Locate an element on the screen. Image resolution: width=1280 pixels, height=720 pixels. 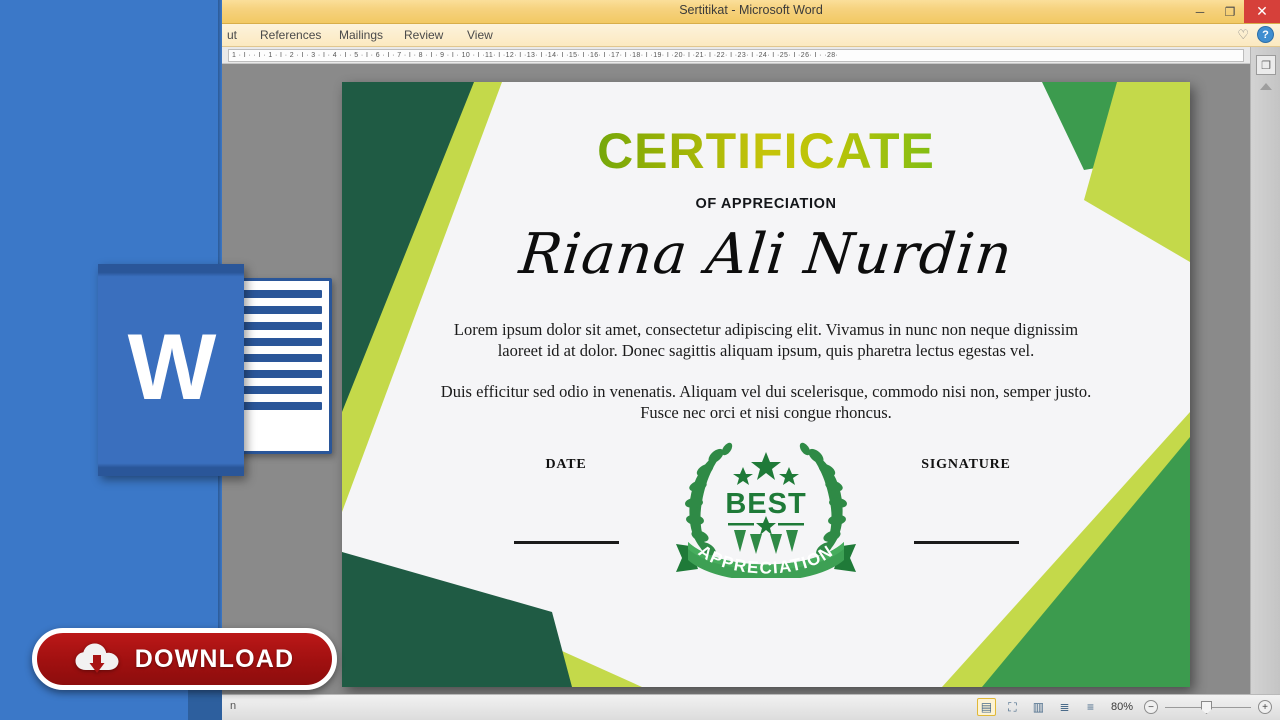
tab-view: View is located at coordinates (480, 35).